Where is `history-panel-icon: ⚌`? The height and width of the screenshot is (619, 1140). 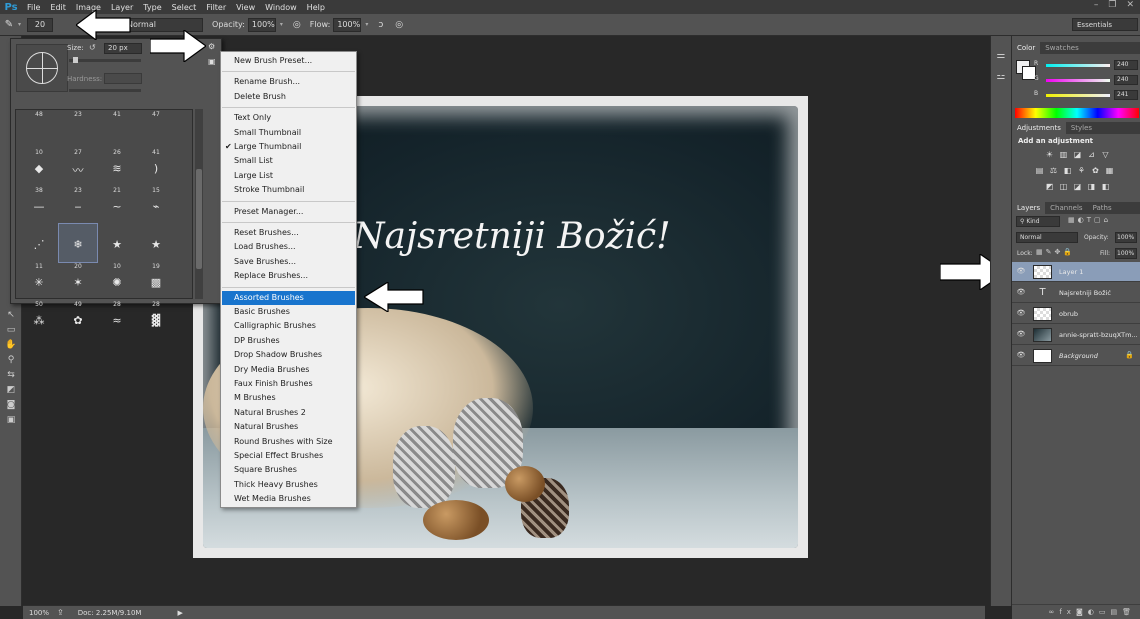 history-panel-icon: ⚌ is located at coordinates (1001, 55).